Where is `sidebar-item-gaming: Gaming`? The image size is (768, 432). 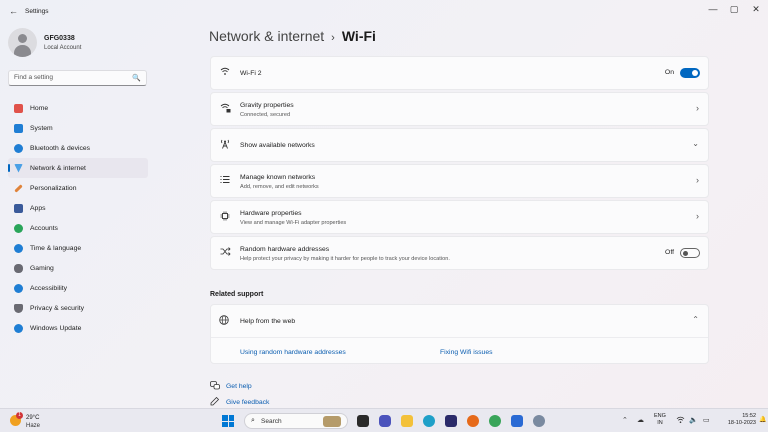
sidebar-item-gaming: Gaming is located at coordinates (78, 268).